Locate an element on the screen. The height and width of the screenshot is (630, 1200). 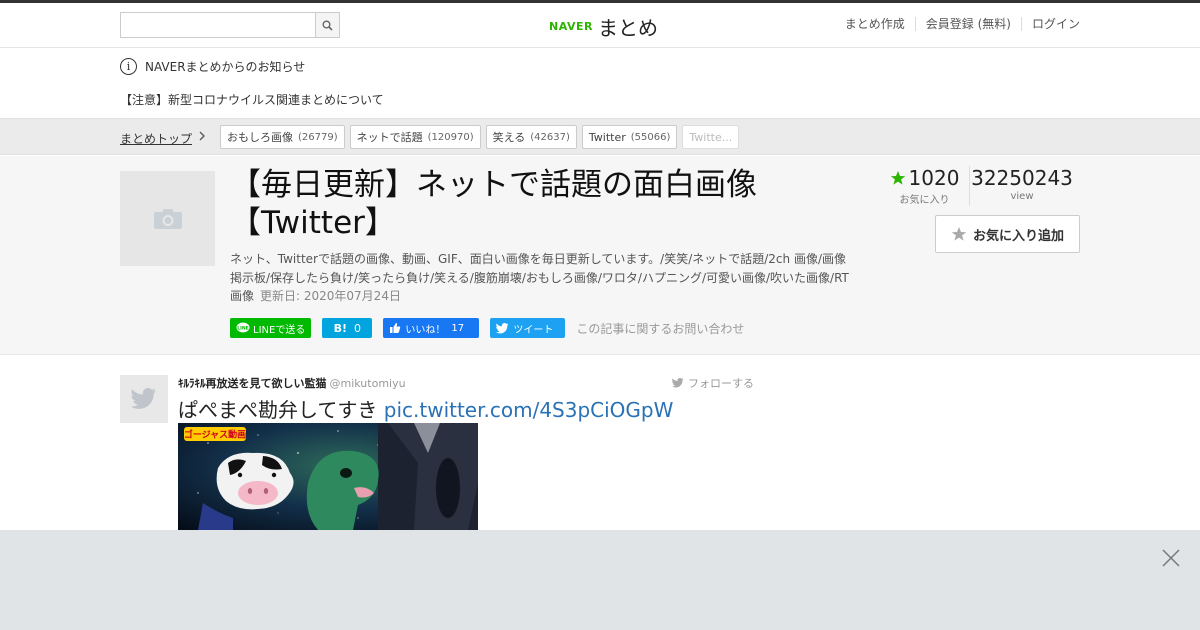
camera-icon is located at coordinates (167, 218).